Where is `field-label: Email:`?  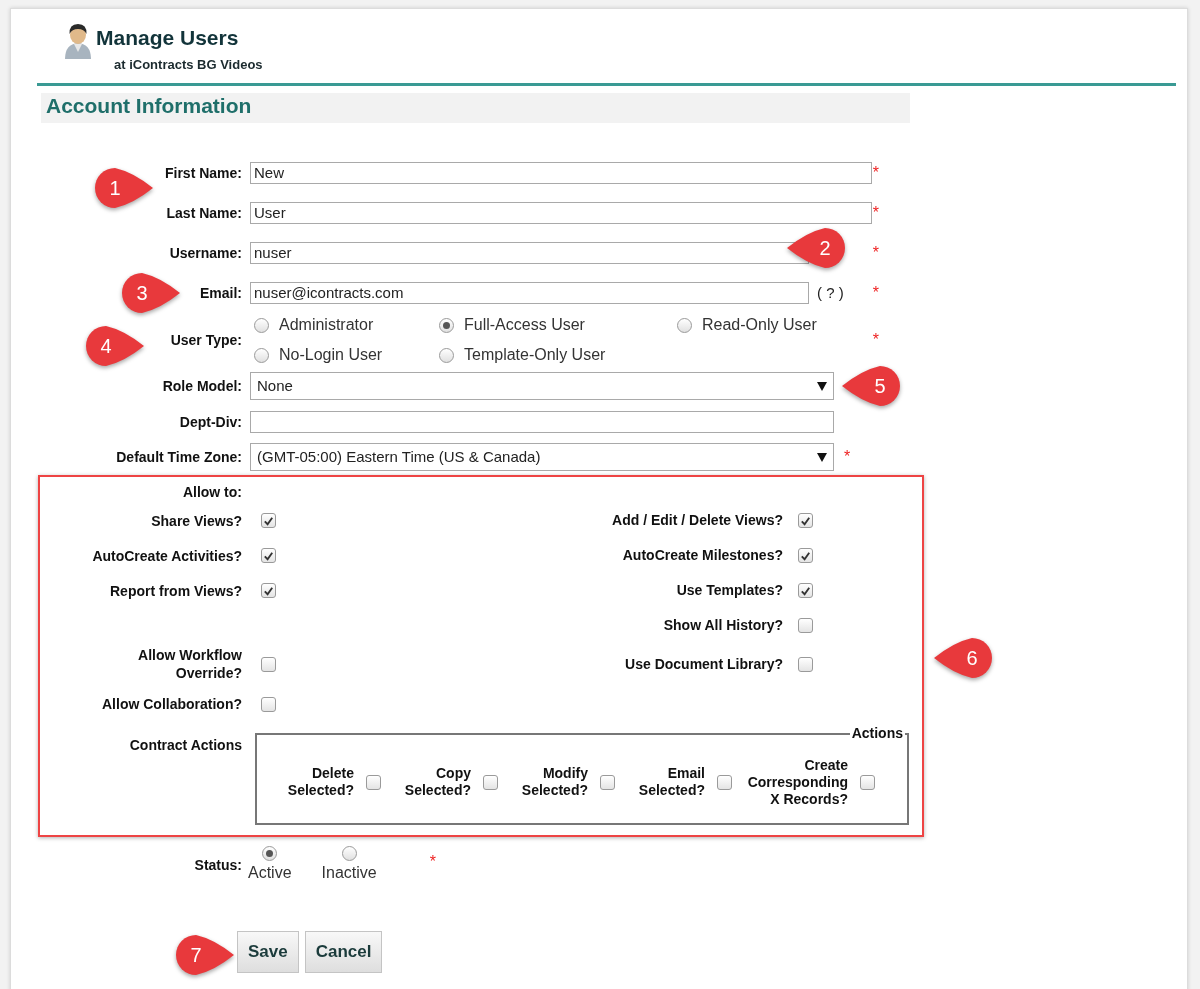 field-label: Email: is located at coordinates (221, 293).